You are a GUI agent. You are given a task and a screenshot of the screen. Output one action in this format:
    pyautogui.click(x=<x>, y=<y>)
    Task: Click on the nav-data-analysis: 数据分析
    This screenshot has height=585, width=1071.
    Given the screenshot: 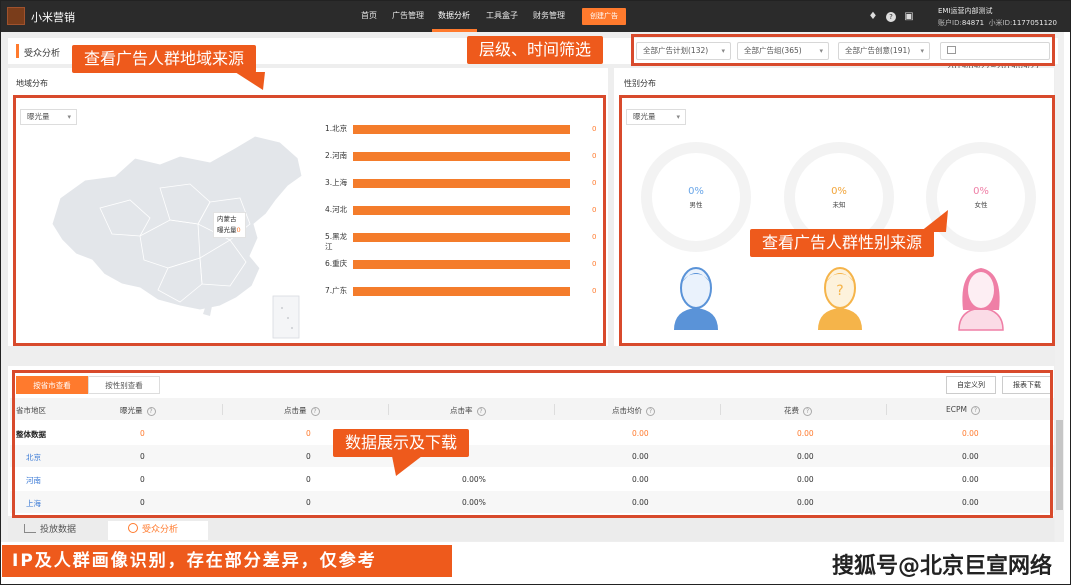 What is the action you would take?
    pyautogui.click(x=454, y=15)
    